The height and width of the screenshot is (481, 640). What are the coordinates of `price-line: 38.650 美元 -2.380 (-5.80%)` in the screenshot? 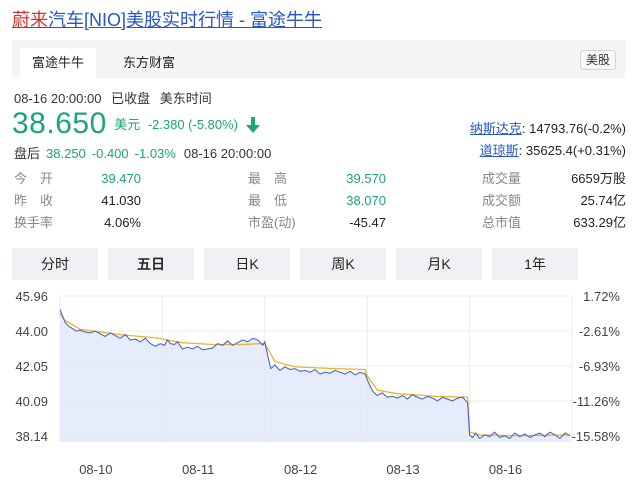 It's located at (136, 124).